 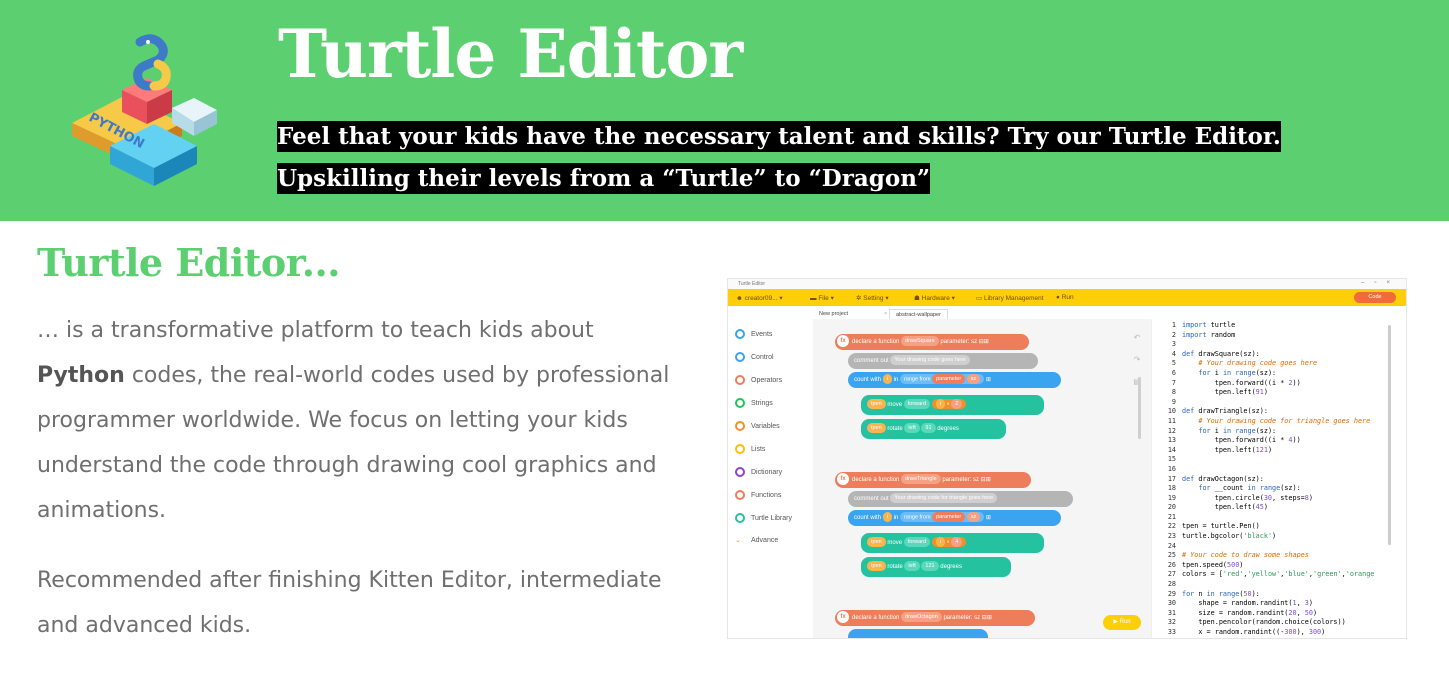 What do you see at coordinates (1213, 564) in the screenshot?
I see `code-text: tpen.speed(500)` at bounding box center [1213, 564].